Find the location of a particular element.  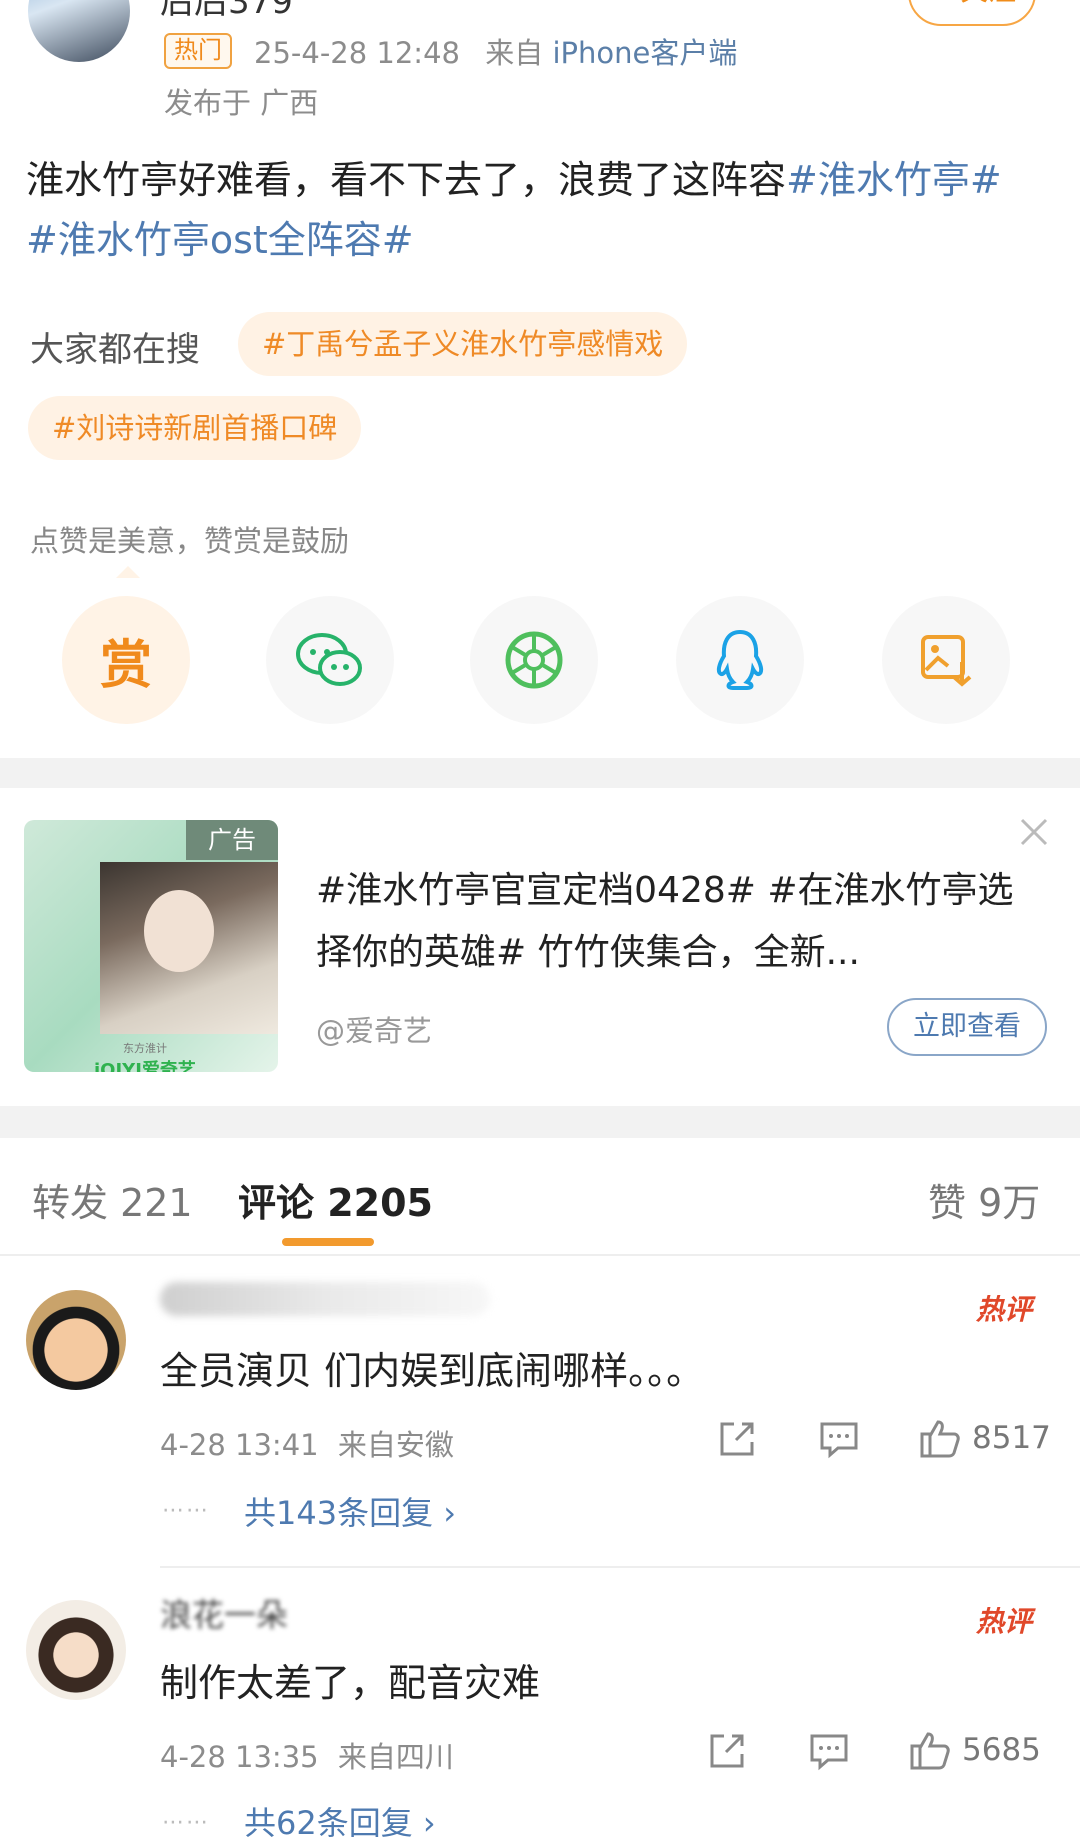

save-image-button is located at coordinates (946, 660).